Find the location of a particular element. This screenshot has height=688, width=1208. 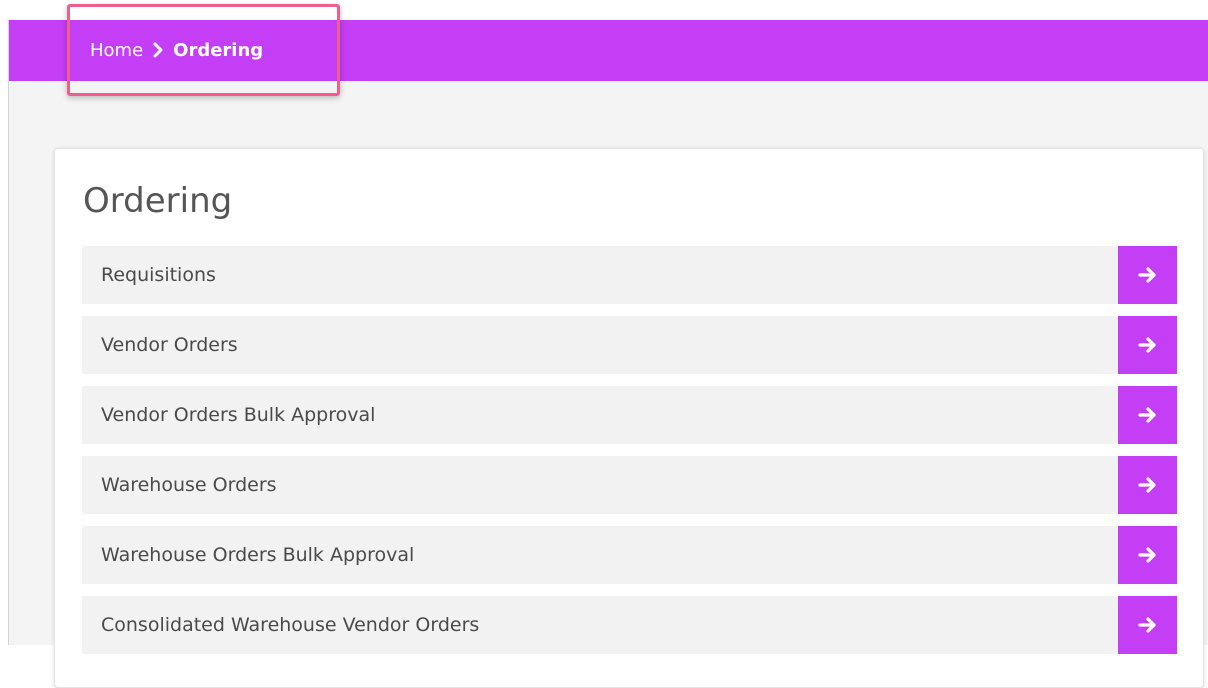

open-requisitions-button is located at coordinates (1147, 275).